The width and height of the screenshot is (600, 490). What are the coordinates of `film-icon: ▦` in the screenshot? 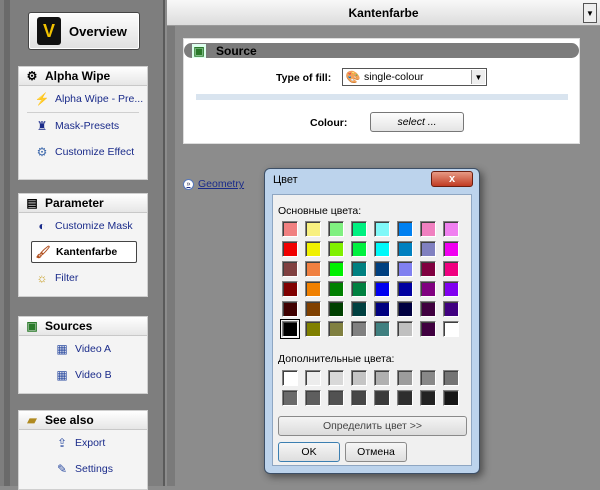 It's located at (62, 349).